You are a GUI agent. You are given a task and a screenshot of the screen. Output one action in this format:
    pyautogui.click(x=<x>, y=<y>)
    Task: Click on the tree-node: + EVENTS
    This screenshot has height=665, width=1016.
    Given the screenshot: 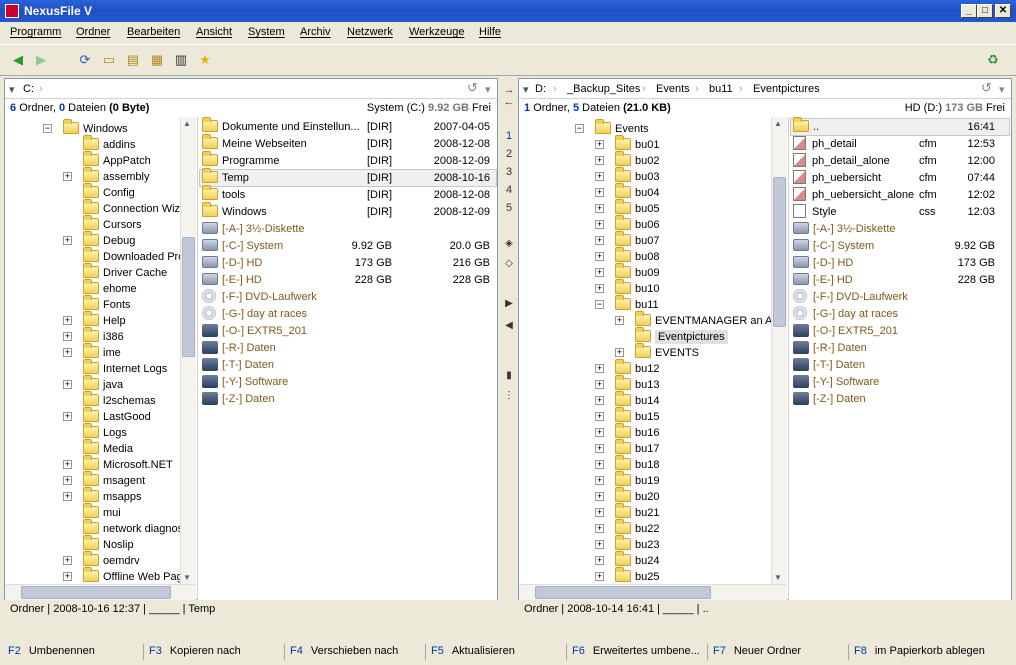 What is the action you would take?
    pyautogui.click(x=645, y=352)
    